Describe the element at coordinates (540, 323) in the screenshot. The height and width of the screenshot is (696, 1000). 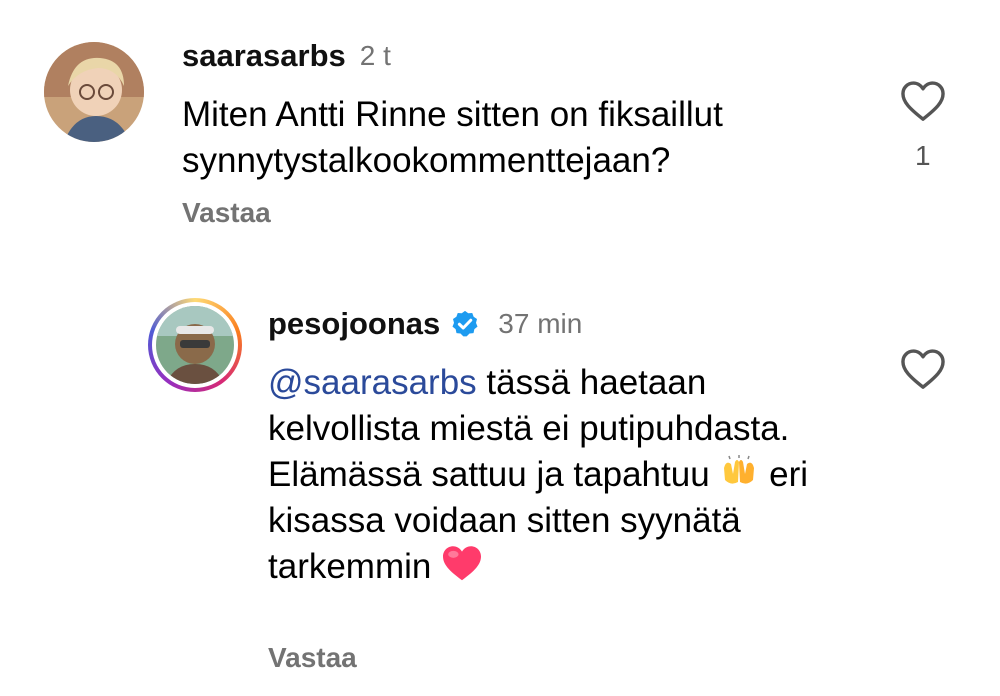
I see `timestamp: 37 min` at that location.